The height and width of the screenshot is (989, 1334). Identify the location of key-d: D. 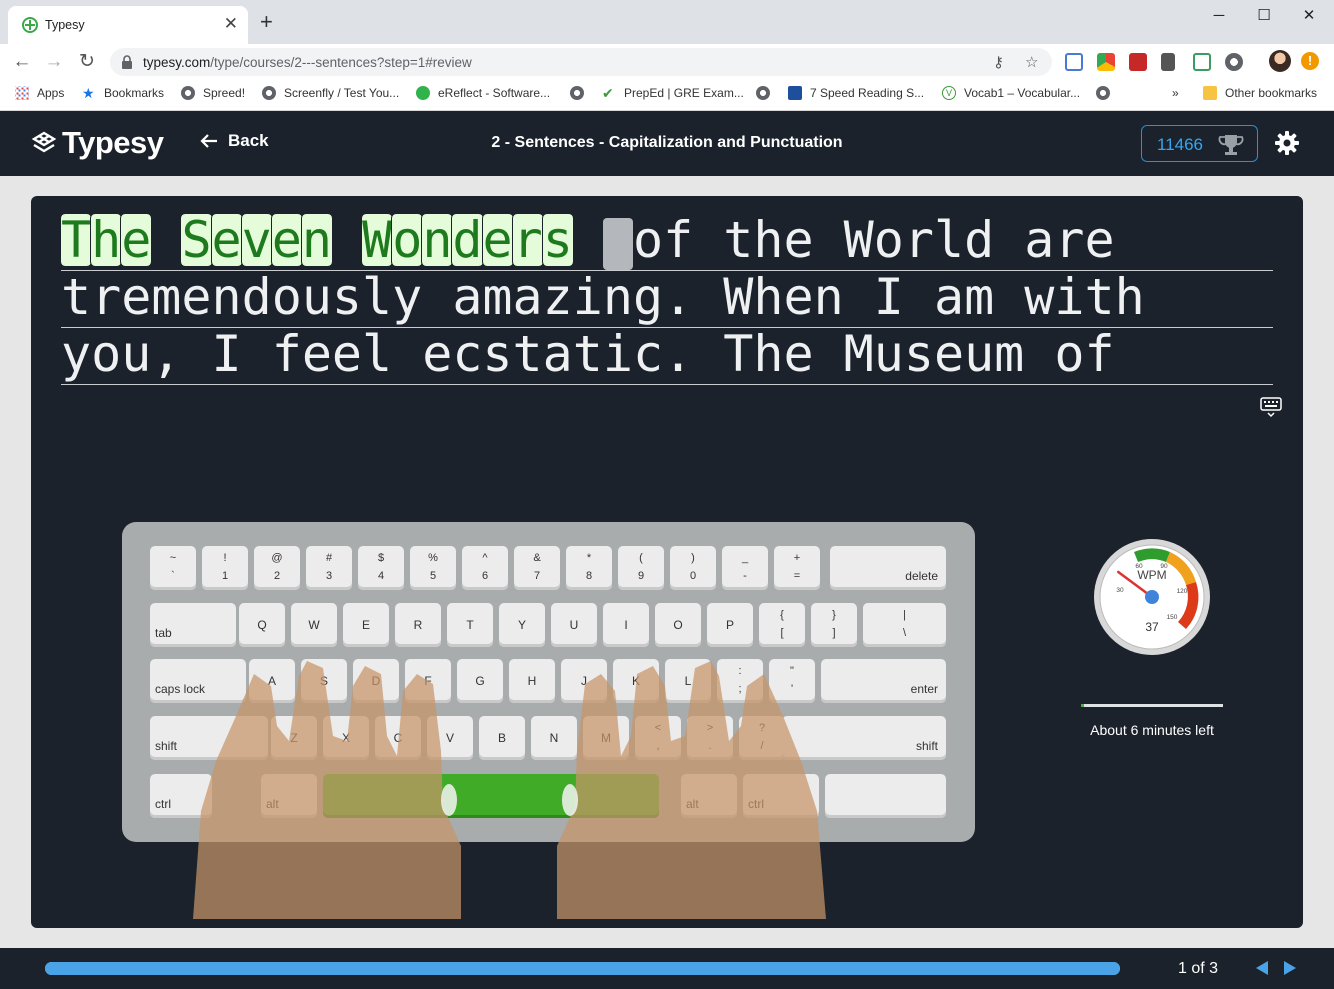
(376, 681).